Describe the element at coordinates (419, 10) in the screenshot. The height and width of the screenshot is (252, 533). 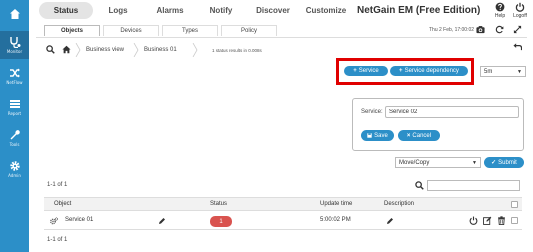
I see `app-title: NetGain EM (Free Edition)` at that location.